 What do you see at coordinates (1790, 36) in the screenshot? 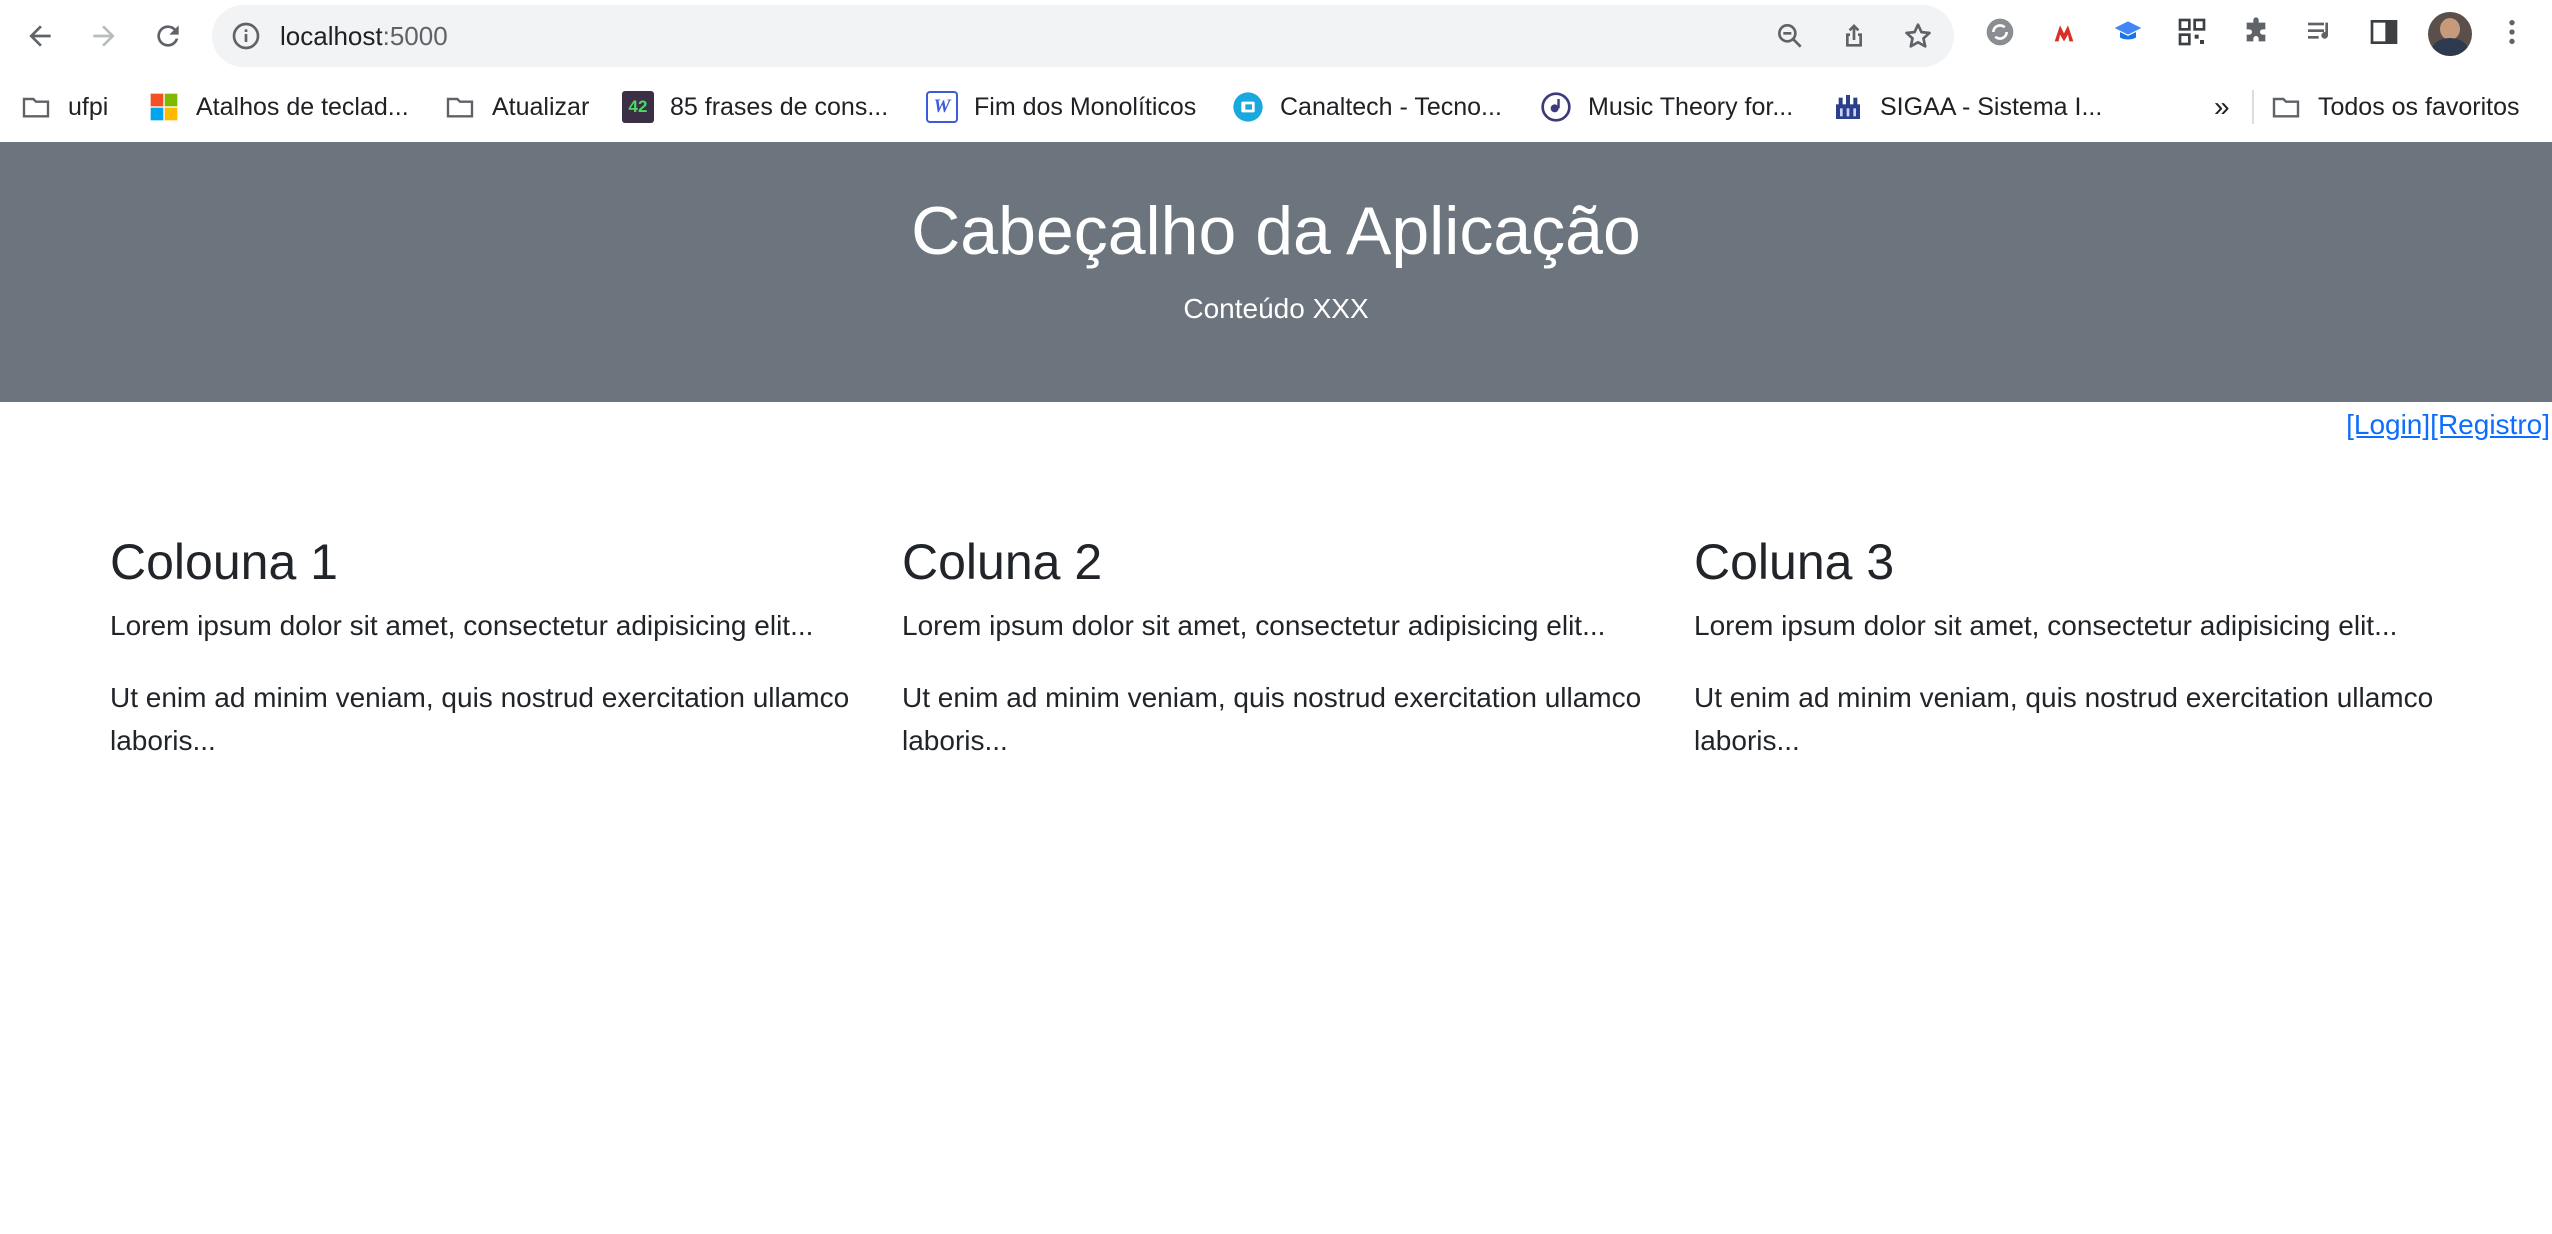
I see `zoom-icon` at bounding box center [1790, 36].